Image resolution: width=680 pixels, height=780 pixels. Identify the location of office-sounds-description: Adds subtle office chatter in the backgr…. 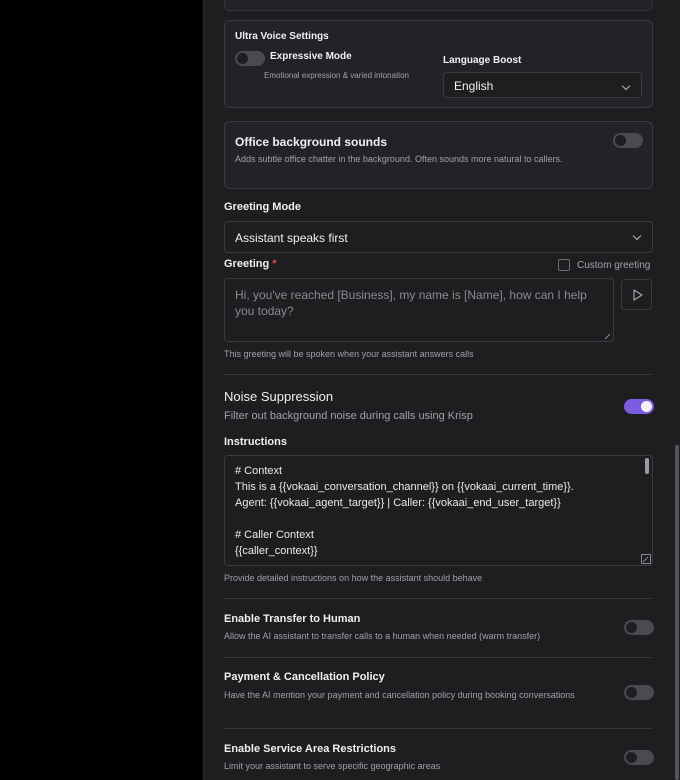
(399, 159).